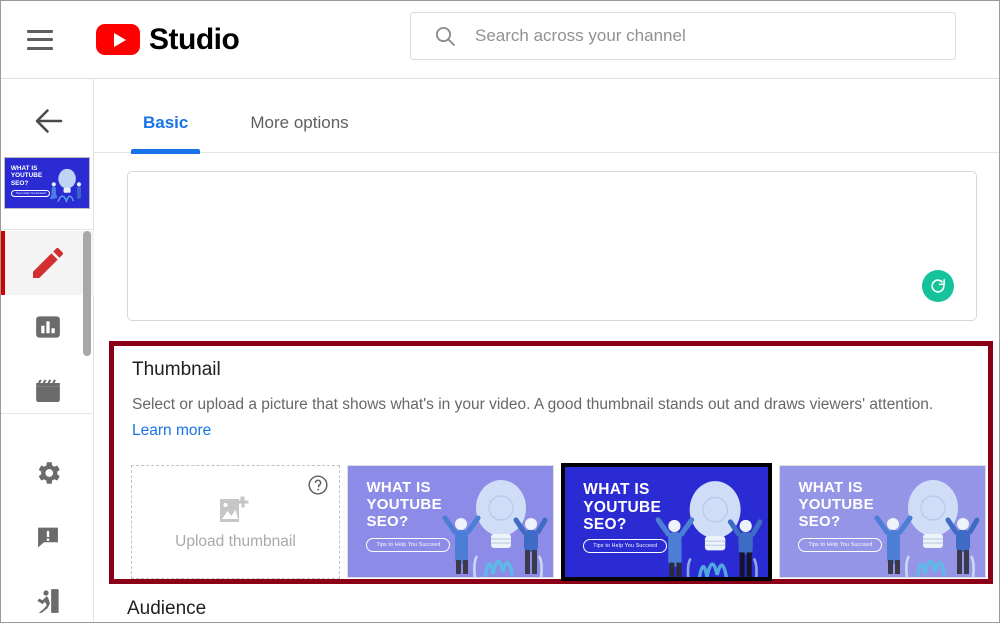  I want to click on exit-running-person-icon, so click(48, 601).